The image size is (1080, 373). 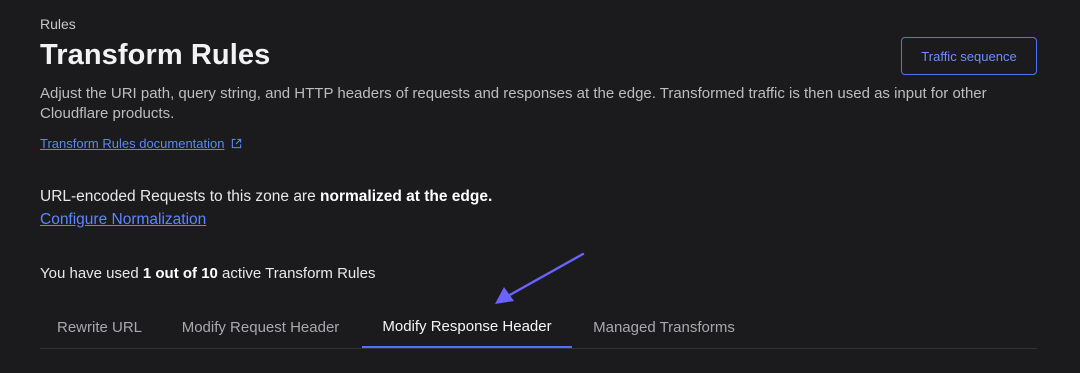 I want to click on external-link-icon, so click(x=236, y=143).